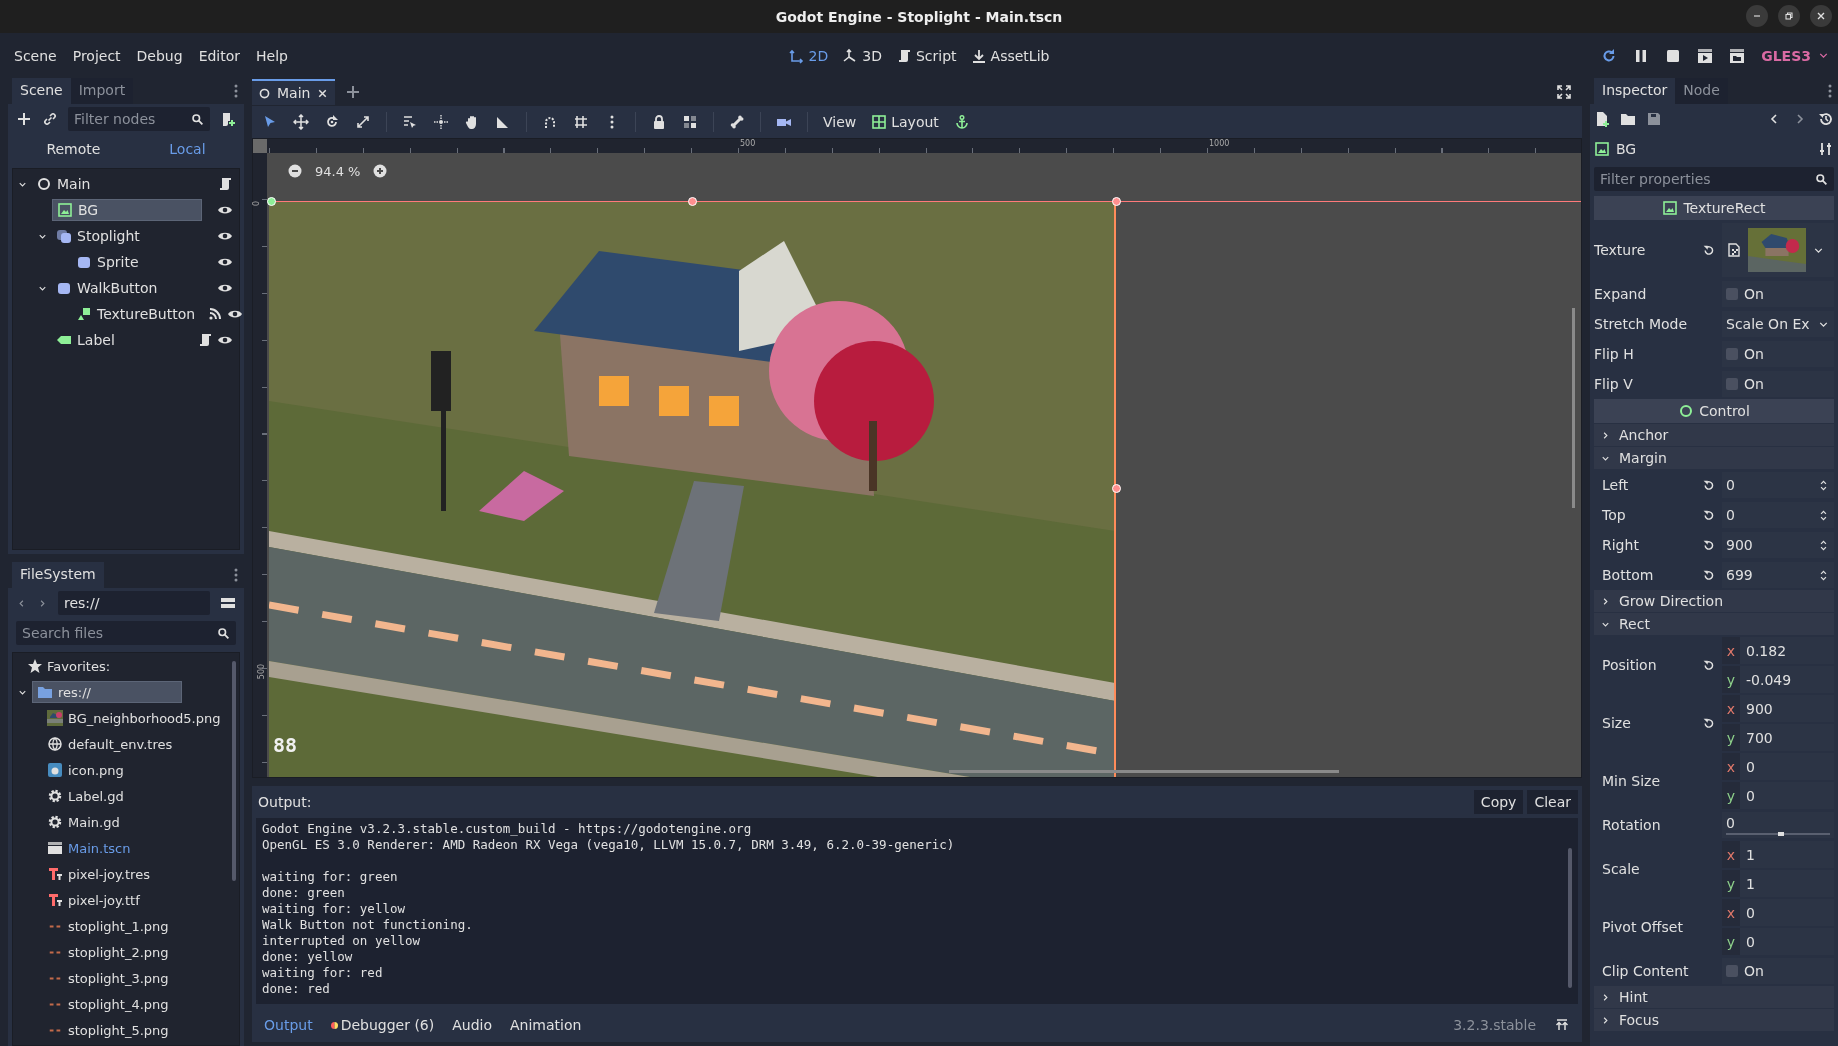 This screenshot has width=1838, height=1046. Describe the element at coordinates (136, 314) in the screenshot. I see `tree-item: TextureButton` at that location.